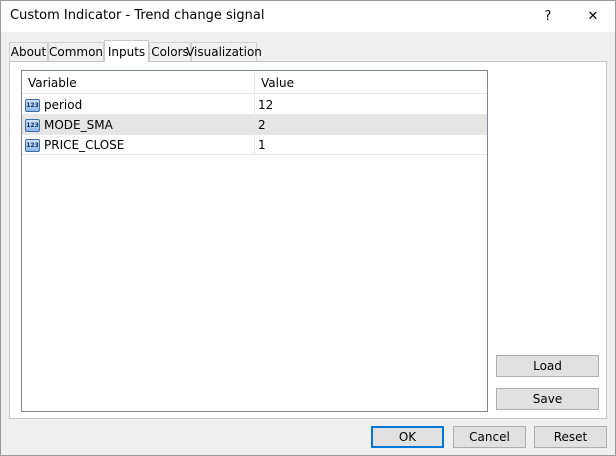  Describe the element at coordinates (224, 51) in the screenshot. I see `tab-visualization: Visualization` at that location.